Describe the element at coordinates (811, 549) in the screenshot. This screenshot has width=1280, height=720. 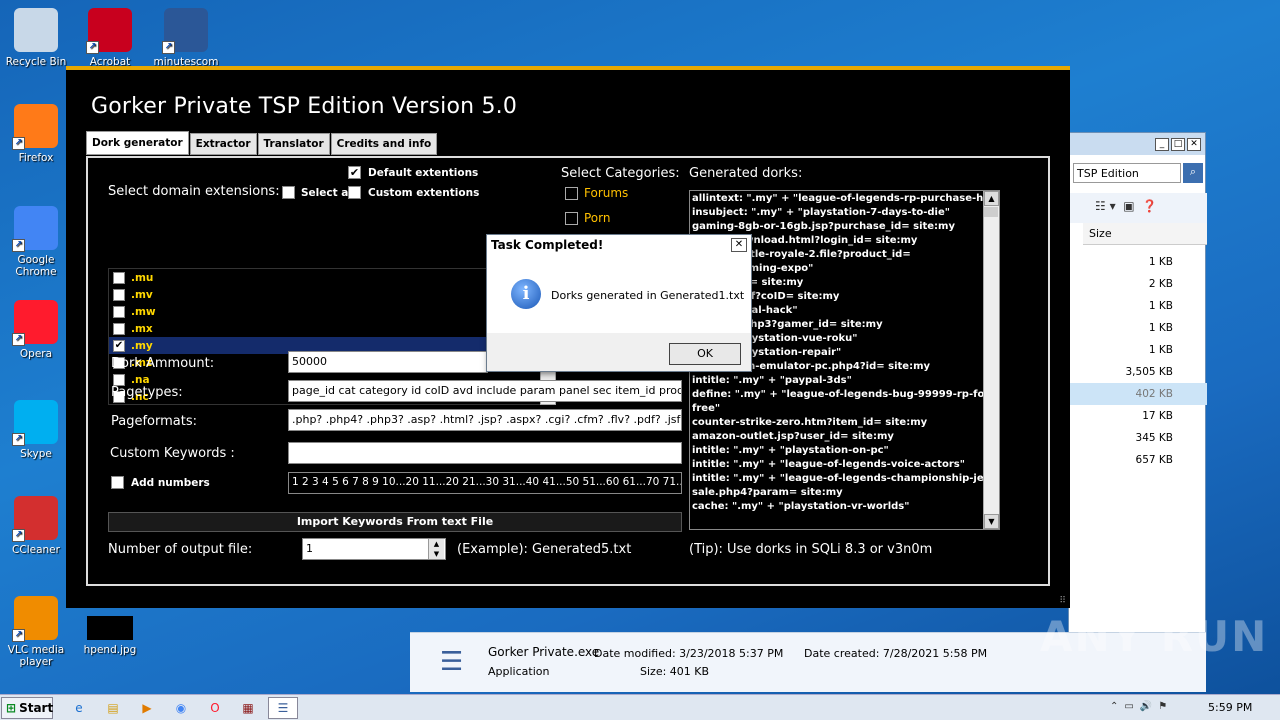
I see `tip-text: (Tip): Use dorks in SQLi 8.3 or v3n0m` at that location.